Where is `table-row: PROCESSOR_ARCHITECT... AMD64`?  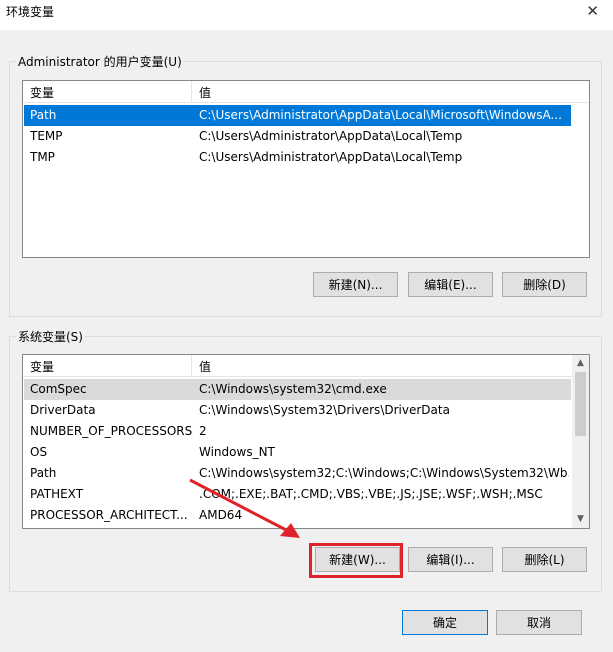 table-row: PROCESSOR_ARCHITECT... AMD64 is located at coordinates (297, 515).